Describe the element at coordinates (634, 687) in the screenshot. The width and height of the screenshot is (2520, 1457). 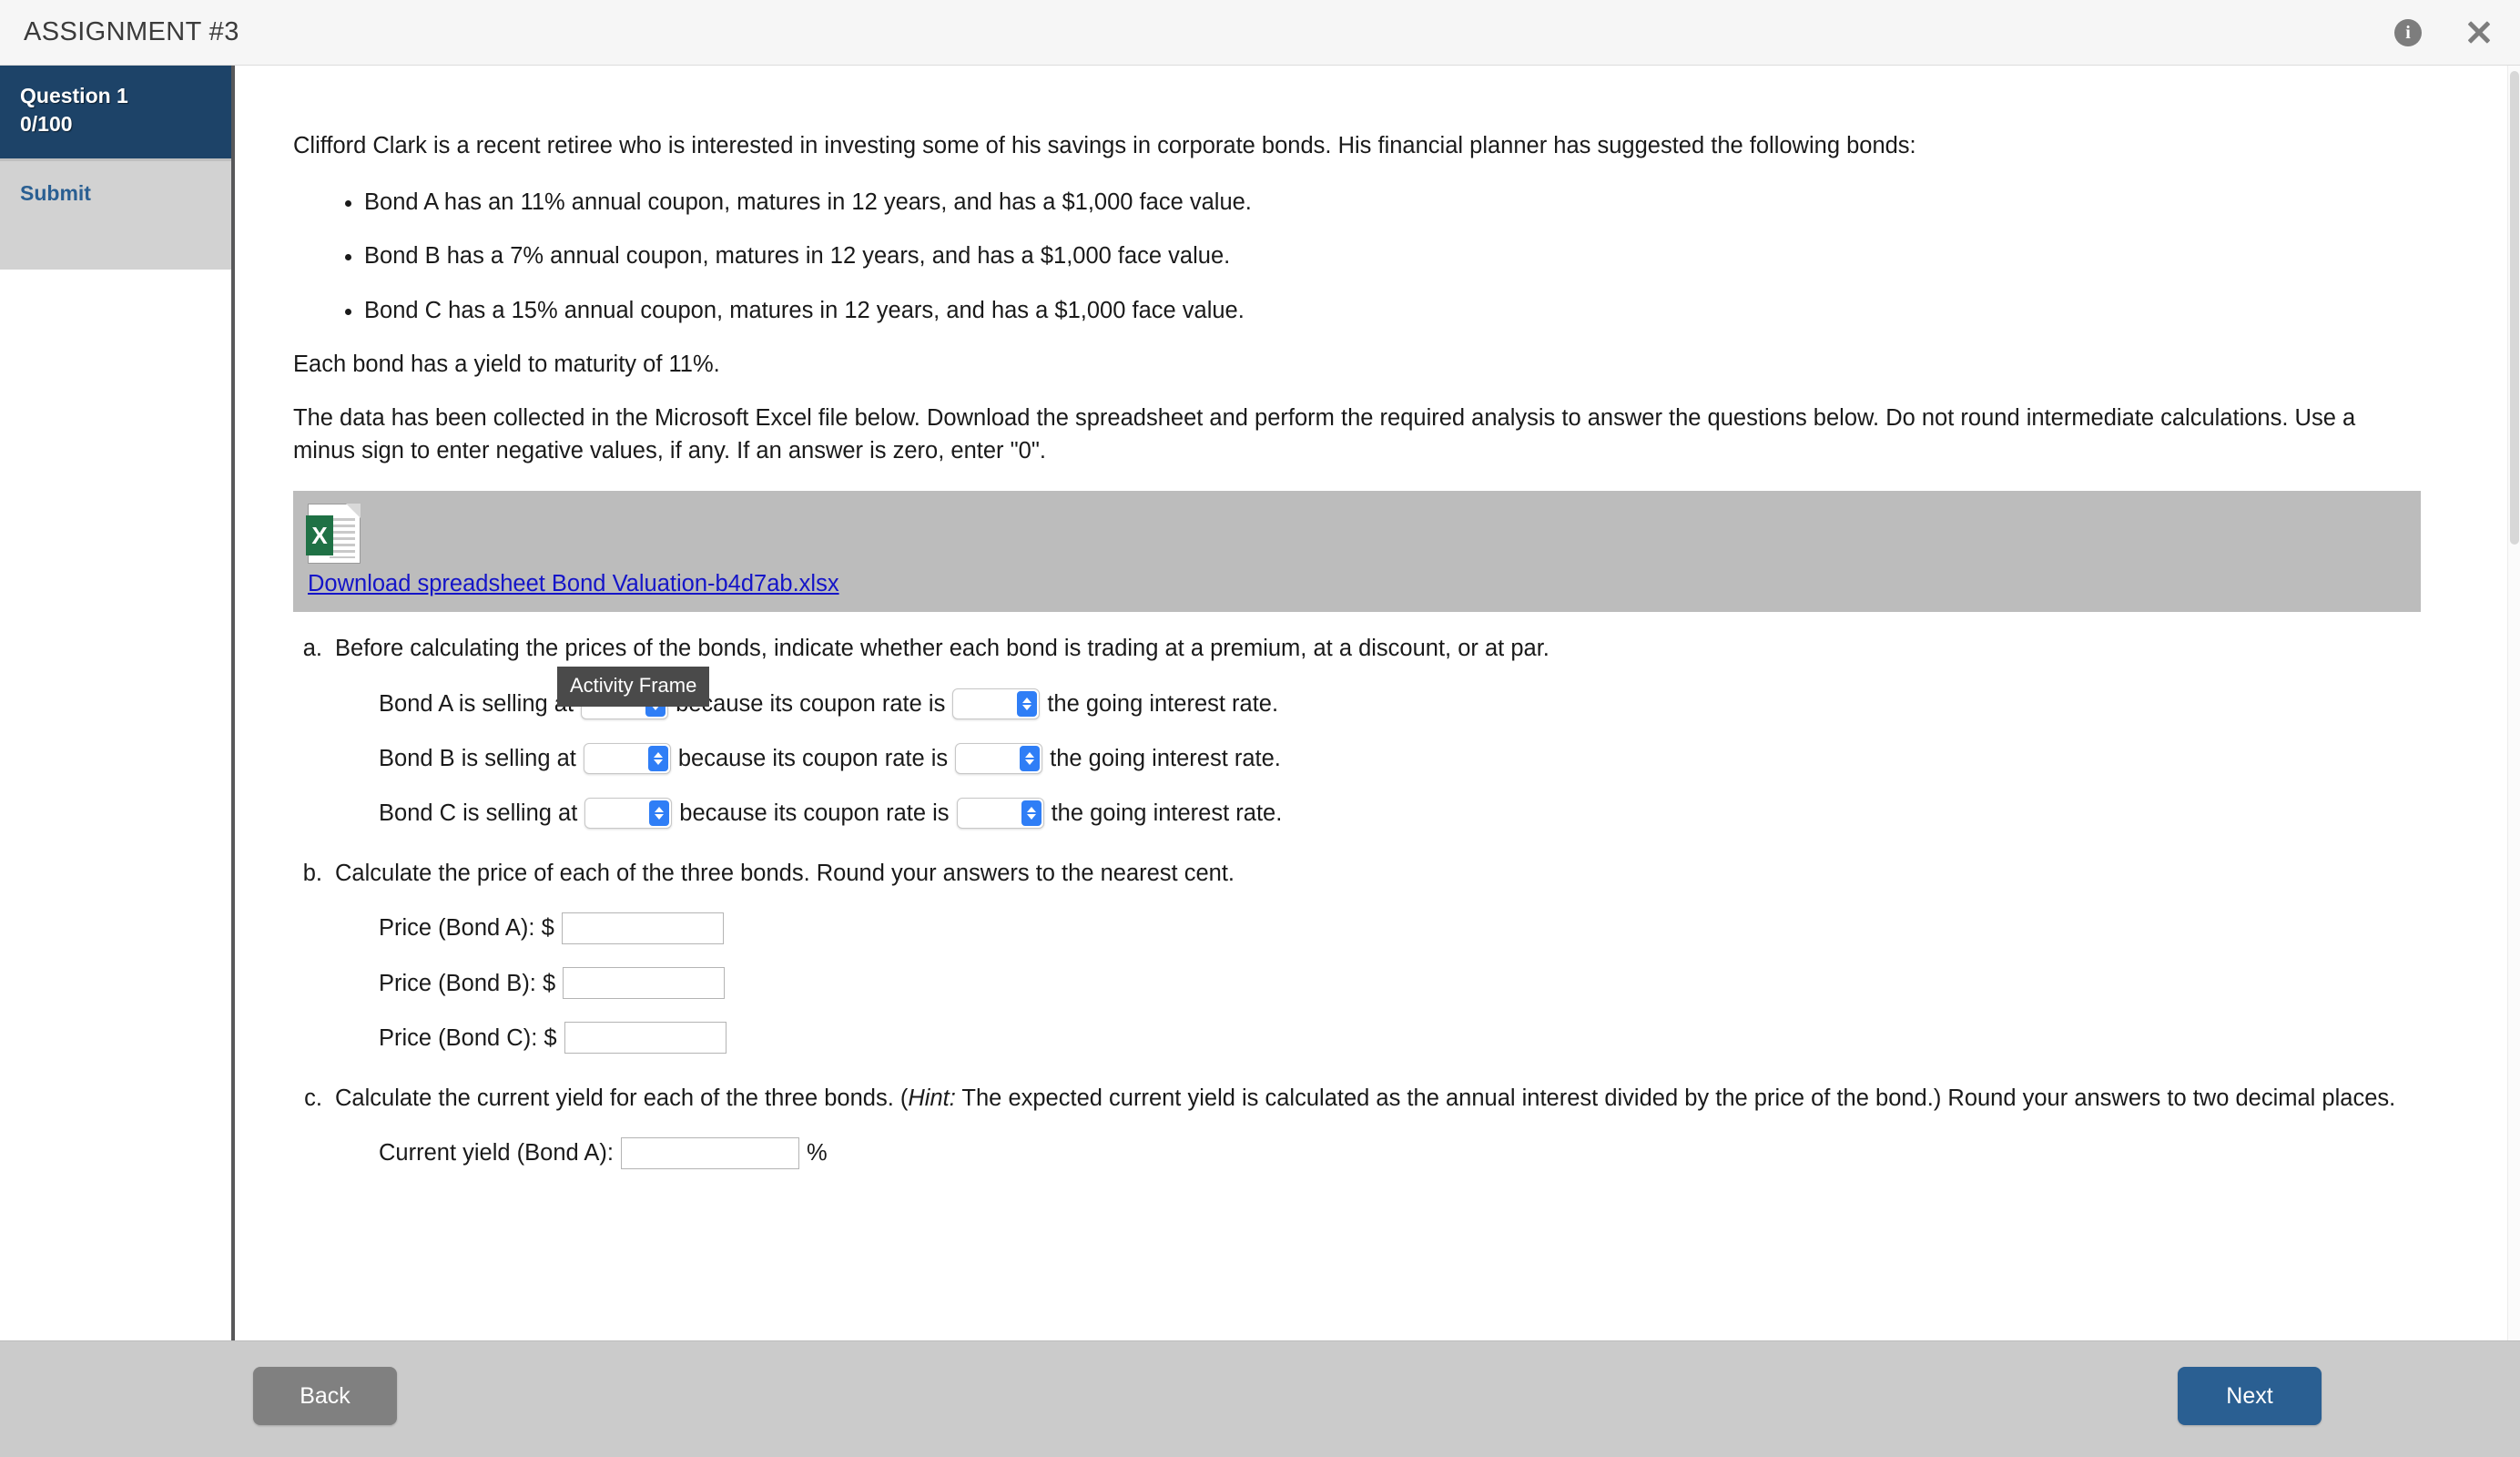
I see `activity-frame-tooltip: Activity Frame` at that location.